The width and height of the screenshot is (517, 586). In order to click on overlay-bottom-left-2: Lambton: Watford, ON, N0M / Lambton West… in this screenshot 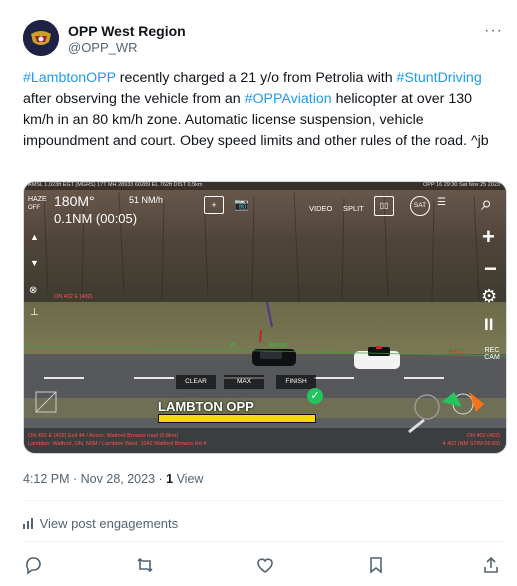, I will do `click(117, 444)`.